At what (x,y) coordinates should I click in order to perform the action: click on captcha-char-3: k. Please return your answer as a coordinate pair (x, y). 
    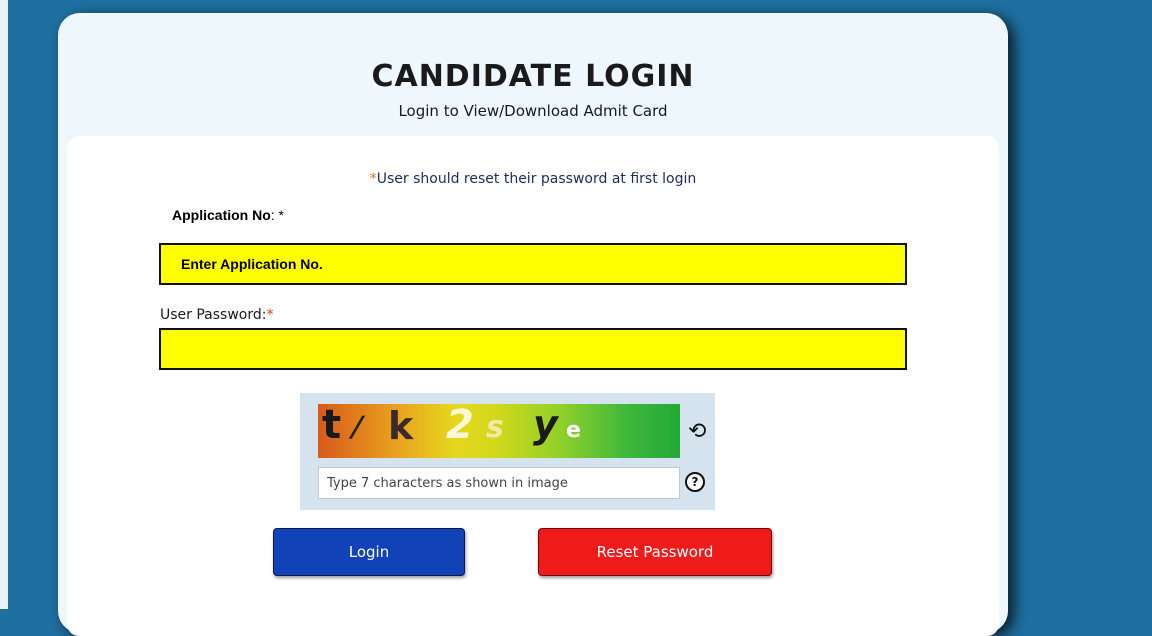
    Looking at the image, I should click on (401, 426).